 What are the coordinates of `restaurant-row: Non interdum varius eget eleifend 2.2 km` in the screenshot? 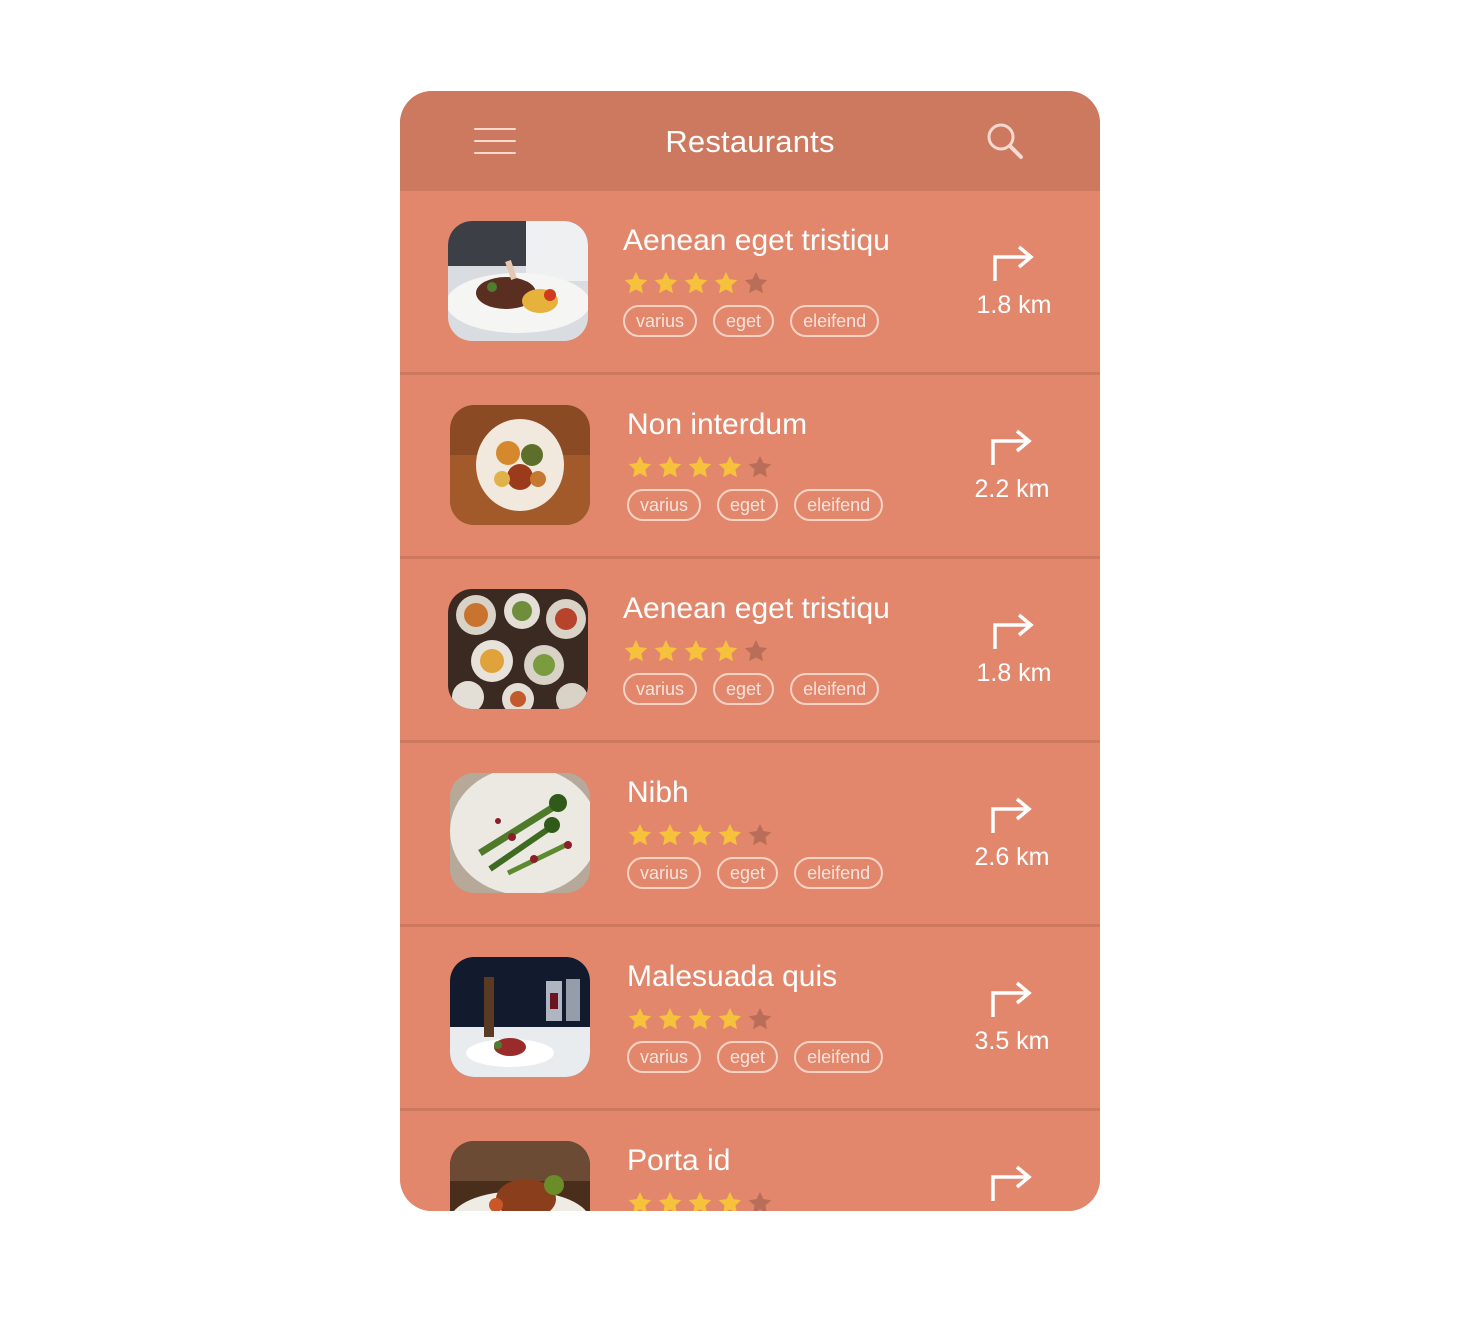 It's located at (750, 465).